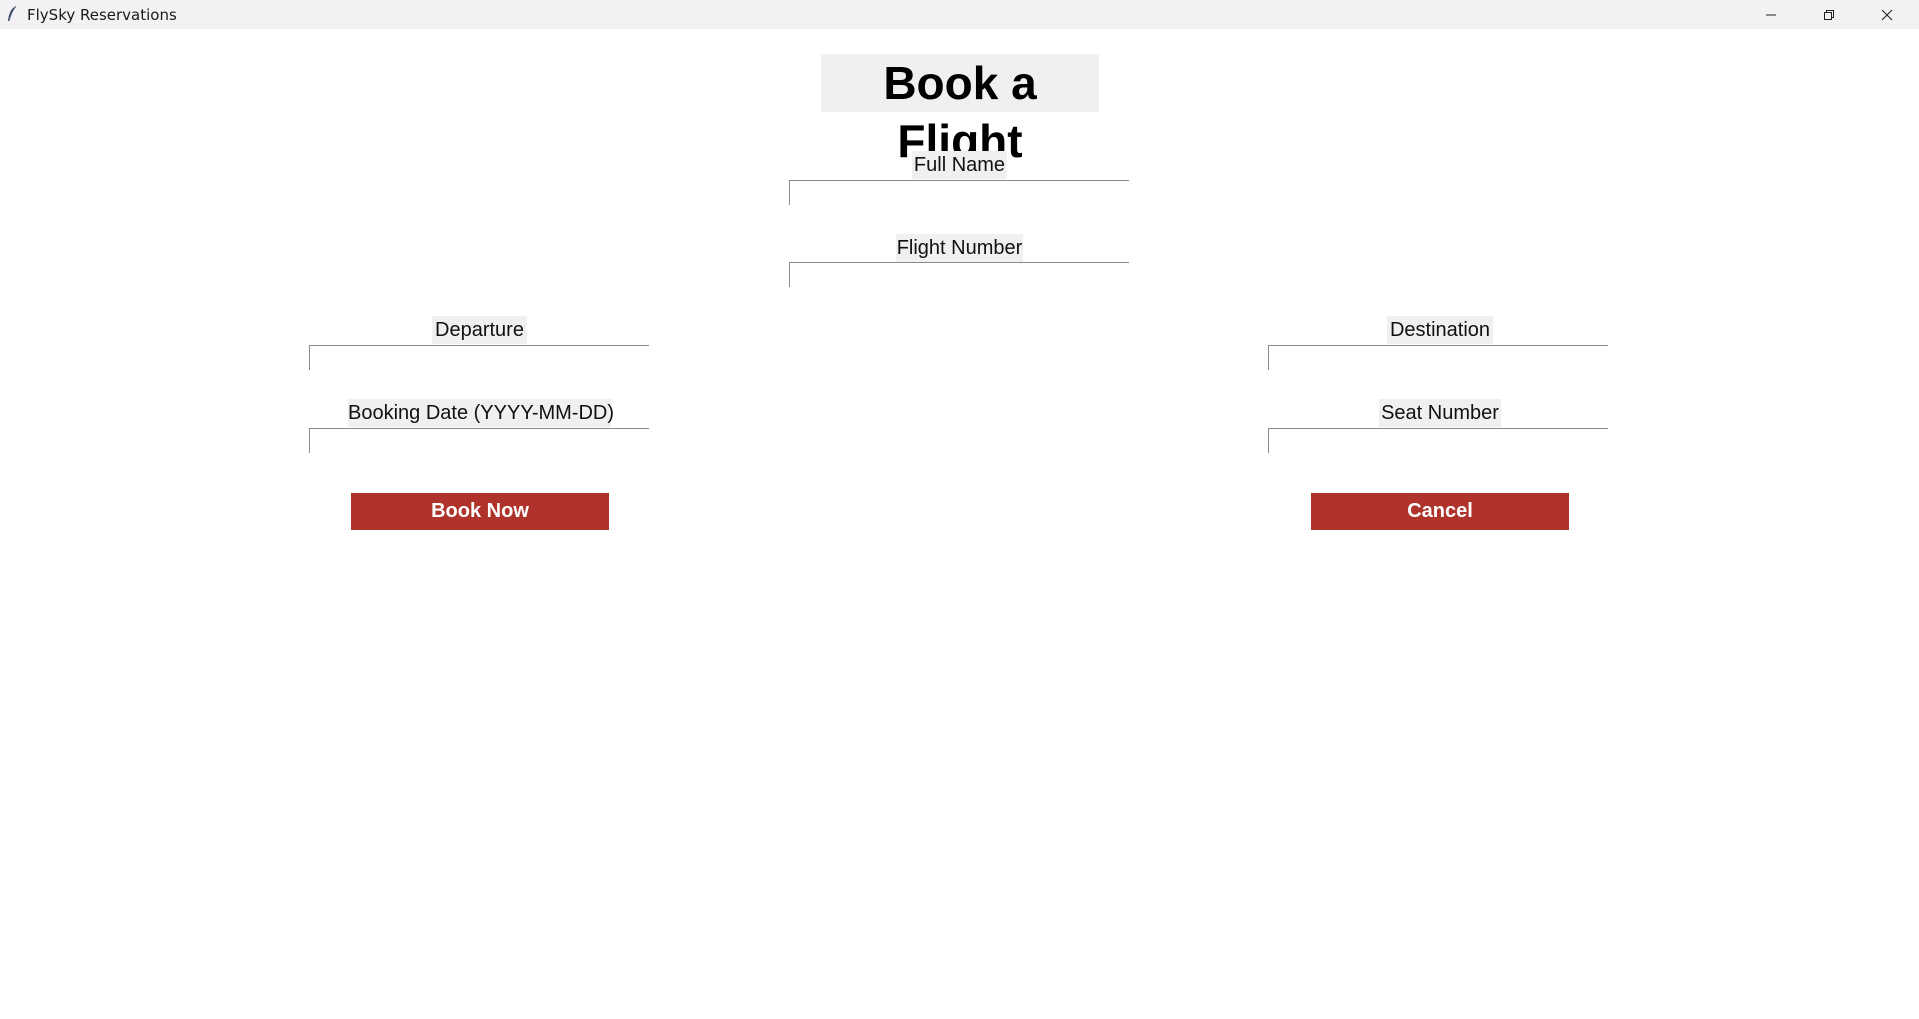 The image size is (1919, 1019). I want to click on flight-number-label: Flight Number, so click(959, 248).